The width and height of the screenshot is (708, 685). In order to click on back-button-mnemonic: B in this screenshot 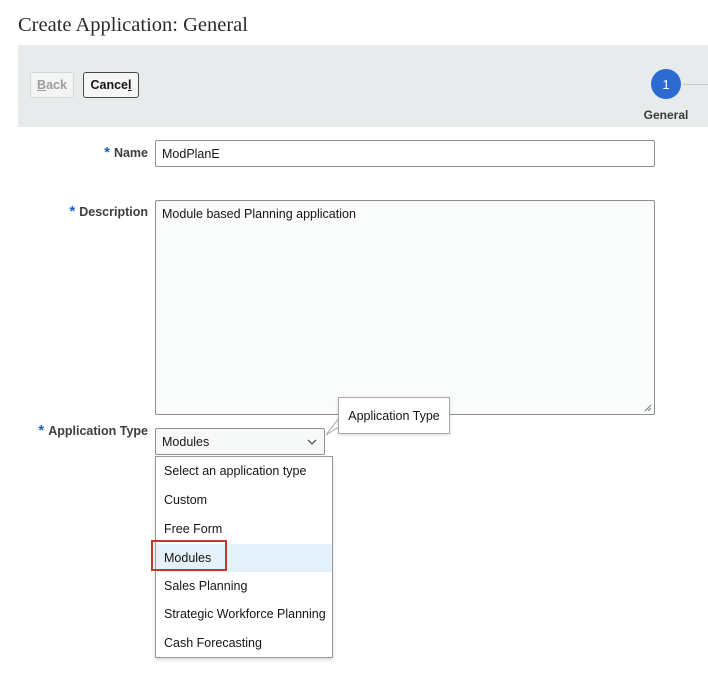, I will do `click(42, 85)`.